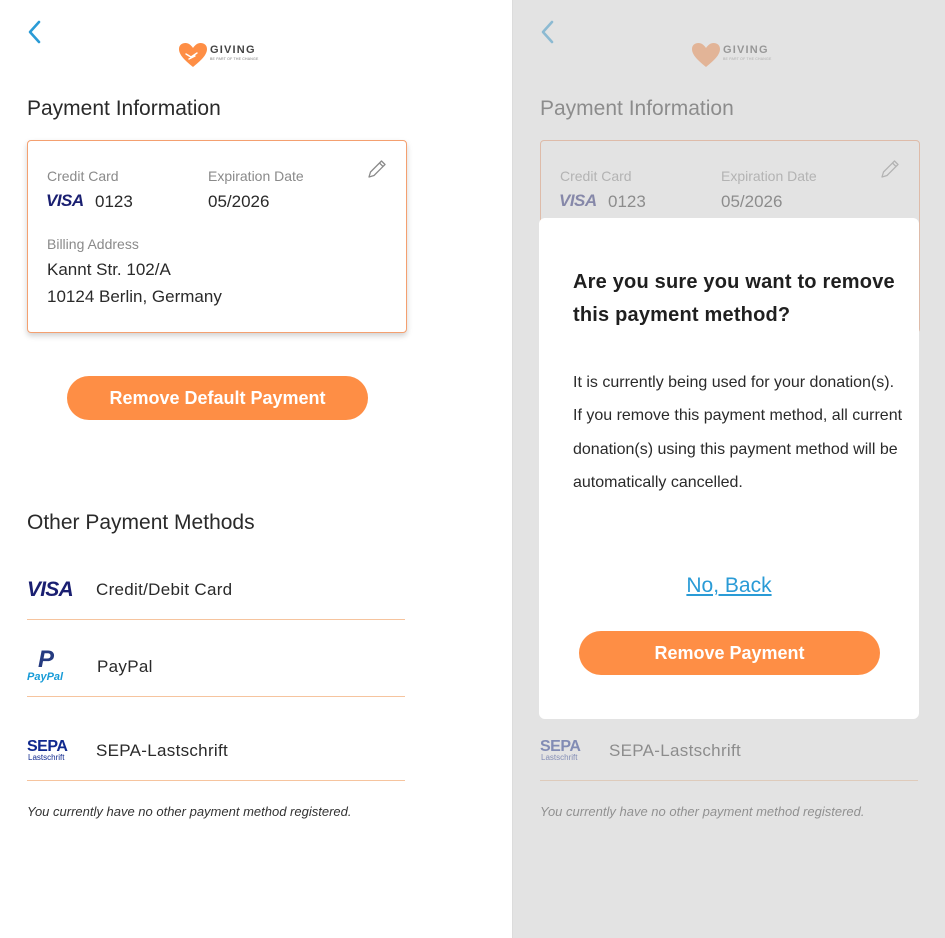 The width and height of the screenshot is (945, 938). Describe the element at coordinates (239, 201) in the screenshot. I see `expiry-value: 05/2026` at that location.